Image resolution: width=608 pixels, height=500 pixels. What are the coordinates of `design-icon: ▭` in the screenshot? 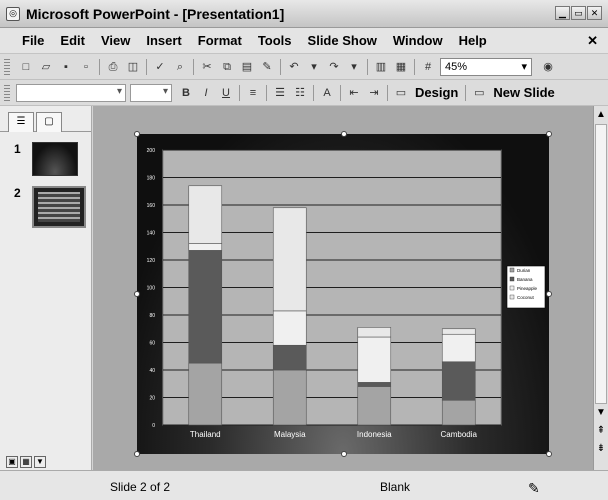 It's located at (401, 93).